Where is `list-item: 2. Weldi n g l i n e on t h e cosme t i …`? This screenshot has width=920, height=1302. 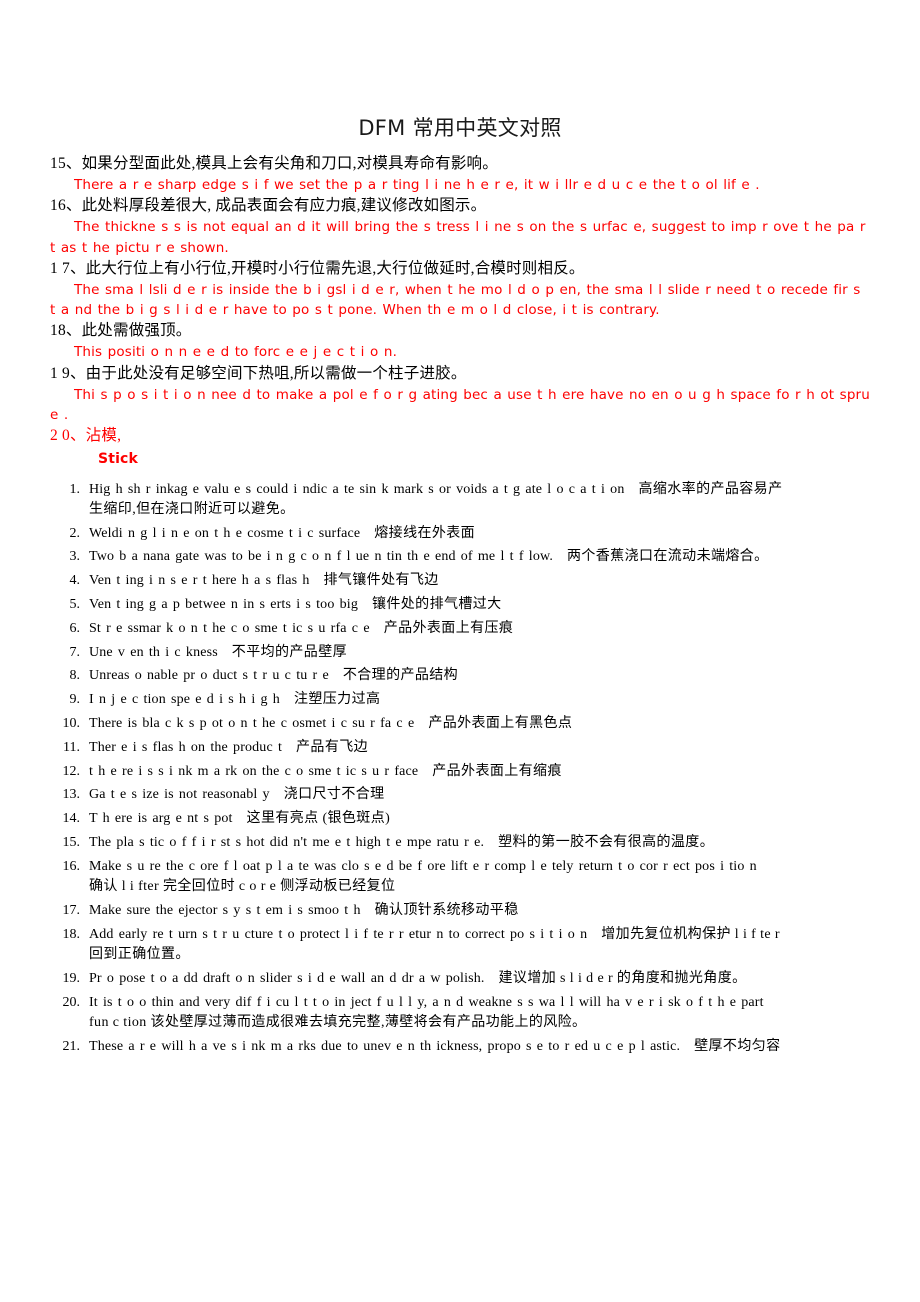 list-item: 2. Weldi n g l i n e on t h e cosme t i … is located at coordinates (460, 534).